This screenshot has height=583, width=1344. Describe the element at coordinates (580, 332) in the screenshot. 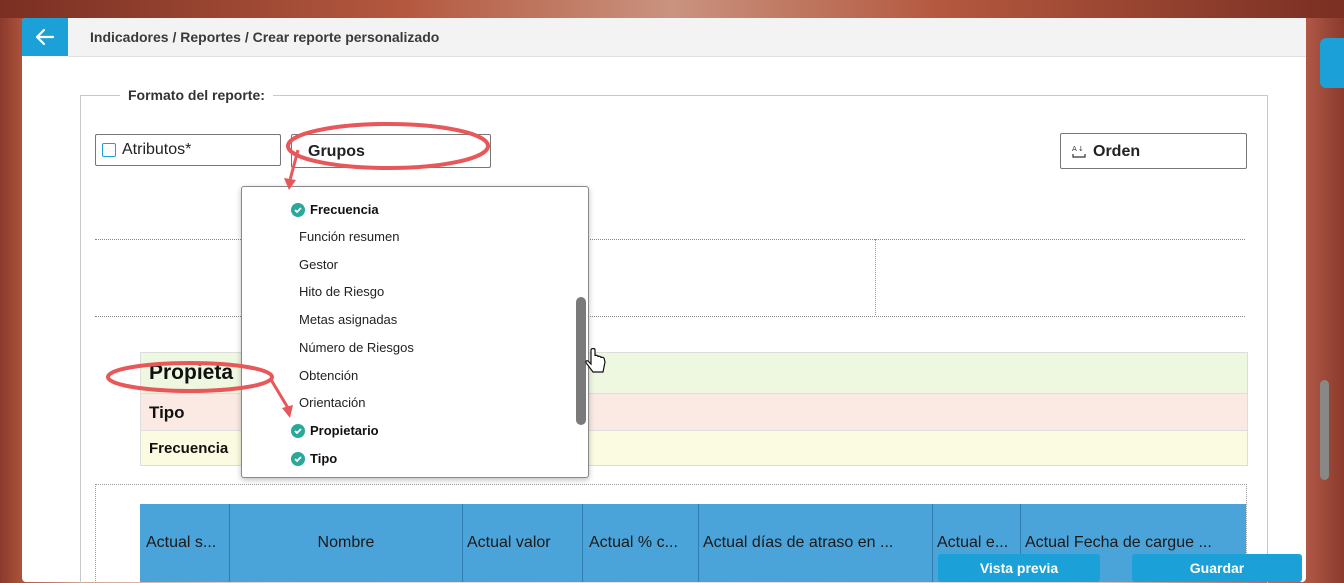

I see `dropdown-scrollbar` at that location.